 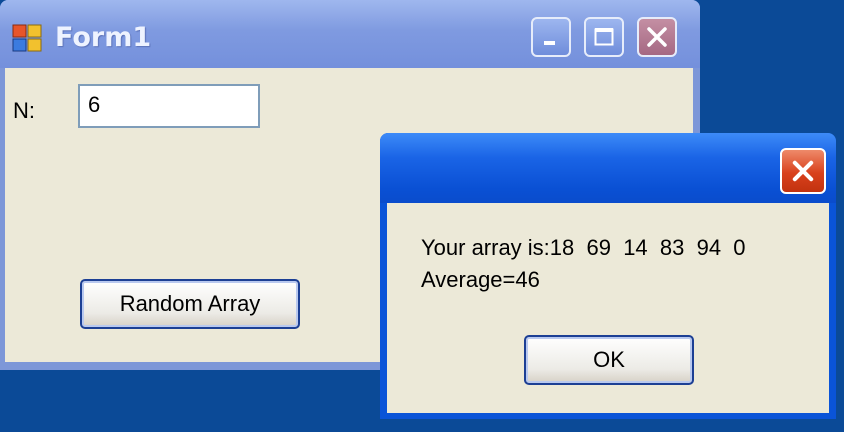 What do you see at coordinates (169, 106) in the screenshot?
I see `n-input: 6` at bounding box center [169, 106].